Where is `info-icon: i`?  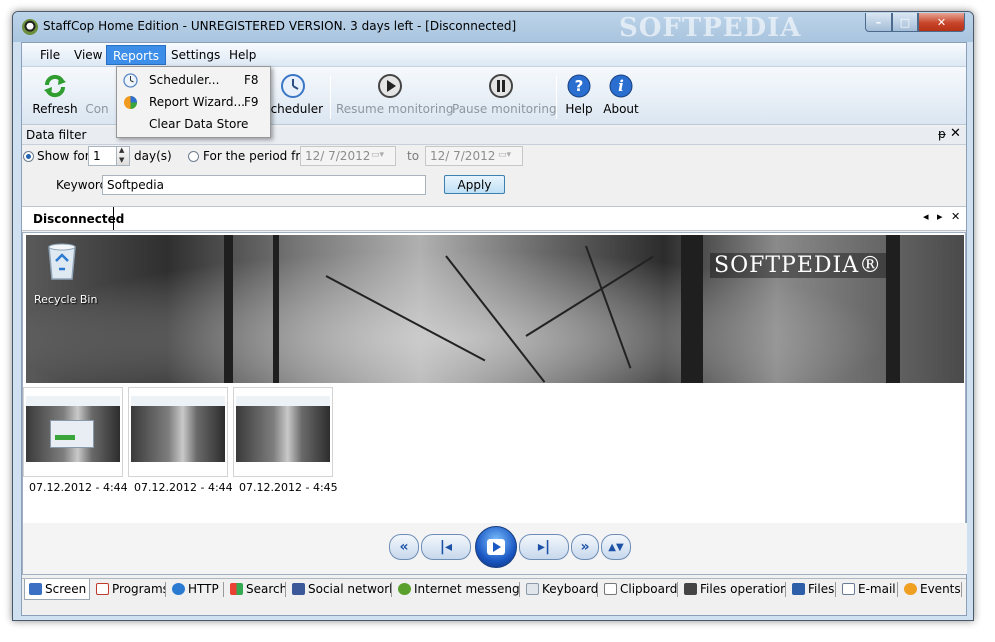
info-icon: i is located at coordinates (621, 86).